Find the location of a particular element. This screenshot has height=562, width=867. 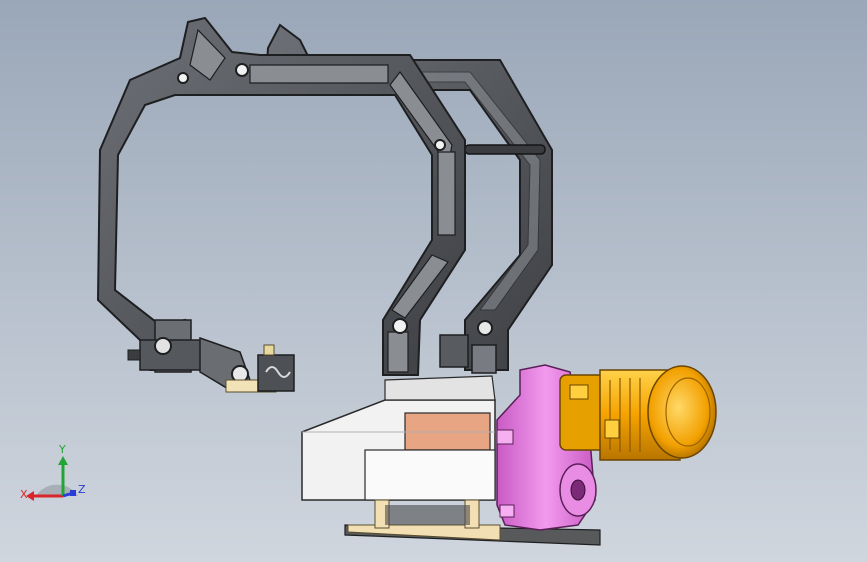

z-axis-arrowhead is located at coordinates (73, 493).